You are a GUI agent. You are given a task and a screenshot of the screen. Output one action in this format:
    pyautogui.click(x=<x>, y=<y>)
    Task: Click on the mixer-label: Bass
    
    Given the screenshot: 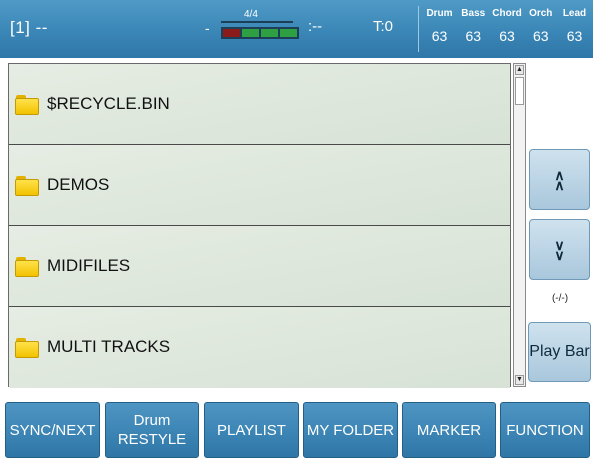 What is the action you would take?
    pyautogui.click(x=473, y=13)
    